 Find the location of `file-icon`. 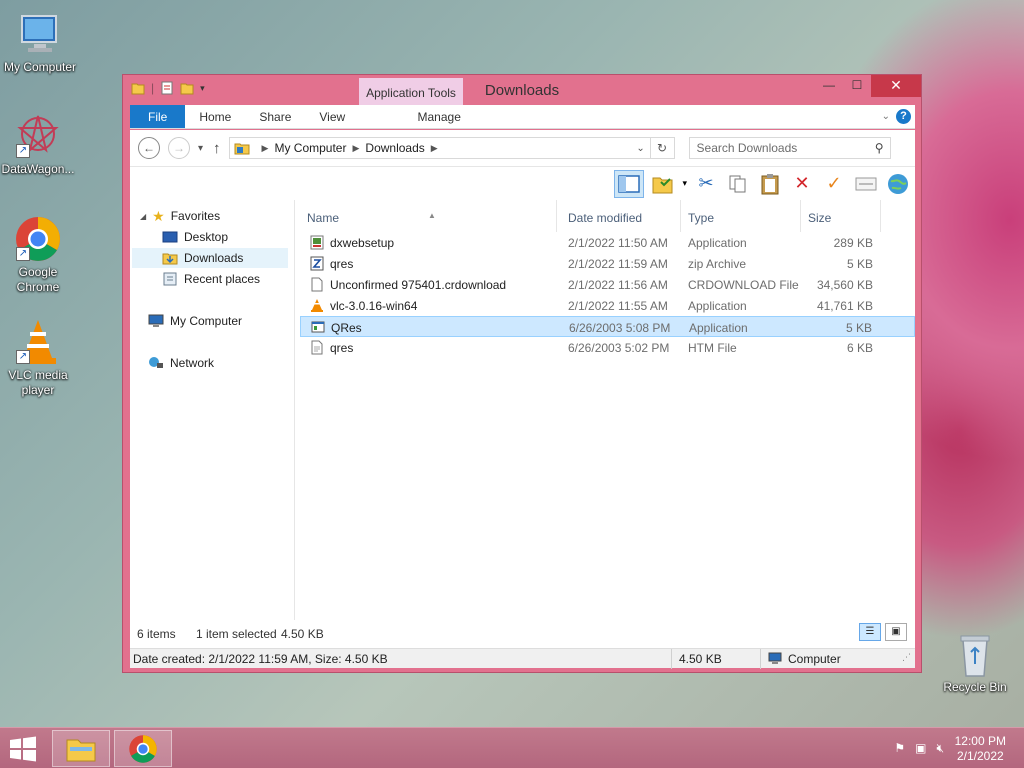

file-icon is located at coordinates (317, 284).